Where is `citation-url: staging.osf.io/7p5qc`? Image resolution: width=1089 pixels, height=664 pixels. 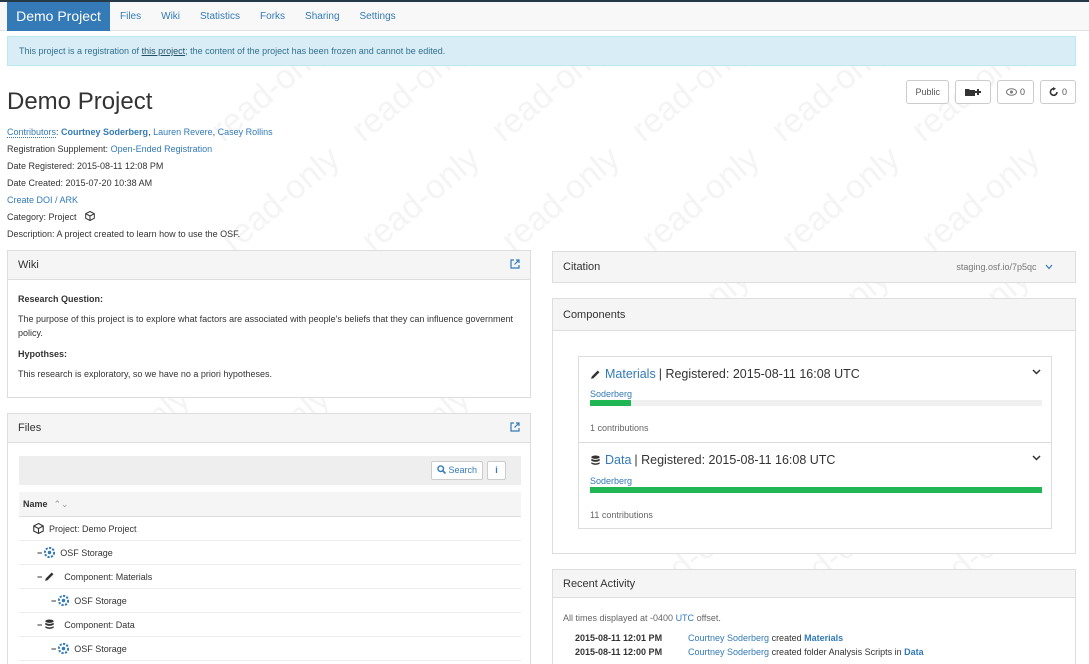
citation-url: staging.osf.io/7p5qc is located at coordinates (1004, 267).